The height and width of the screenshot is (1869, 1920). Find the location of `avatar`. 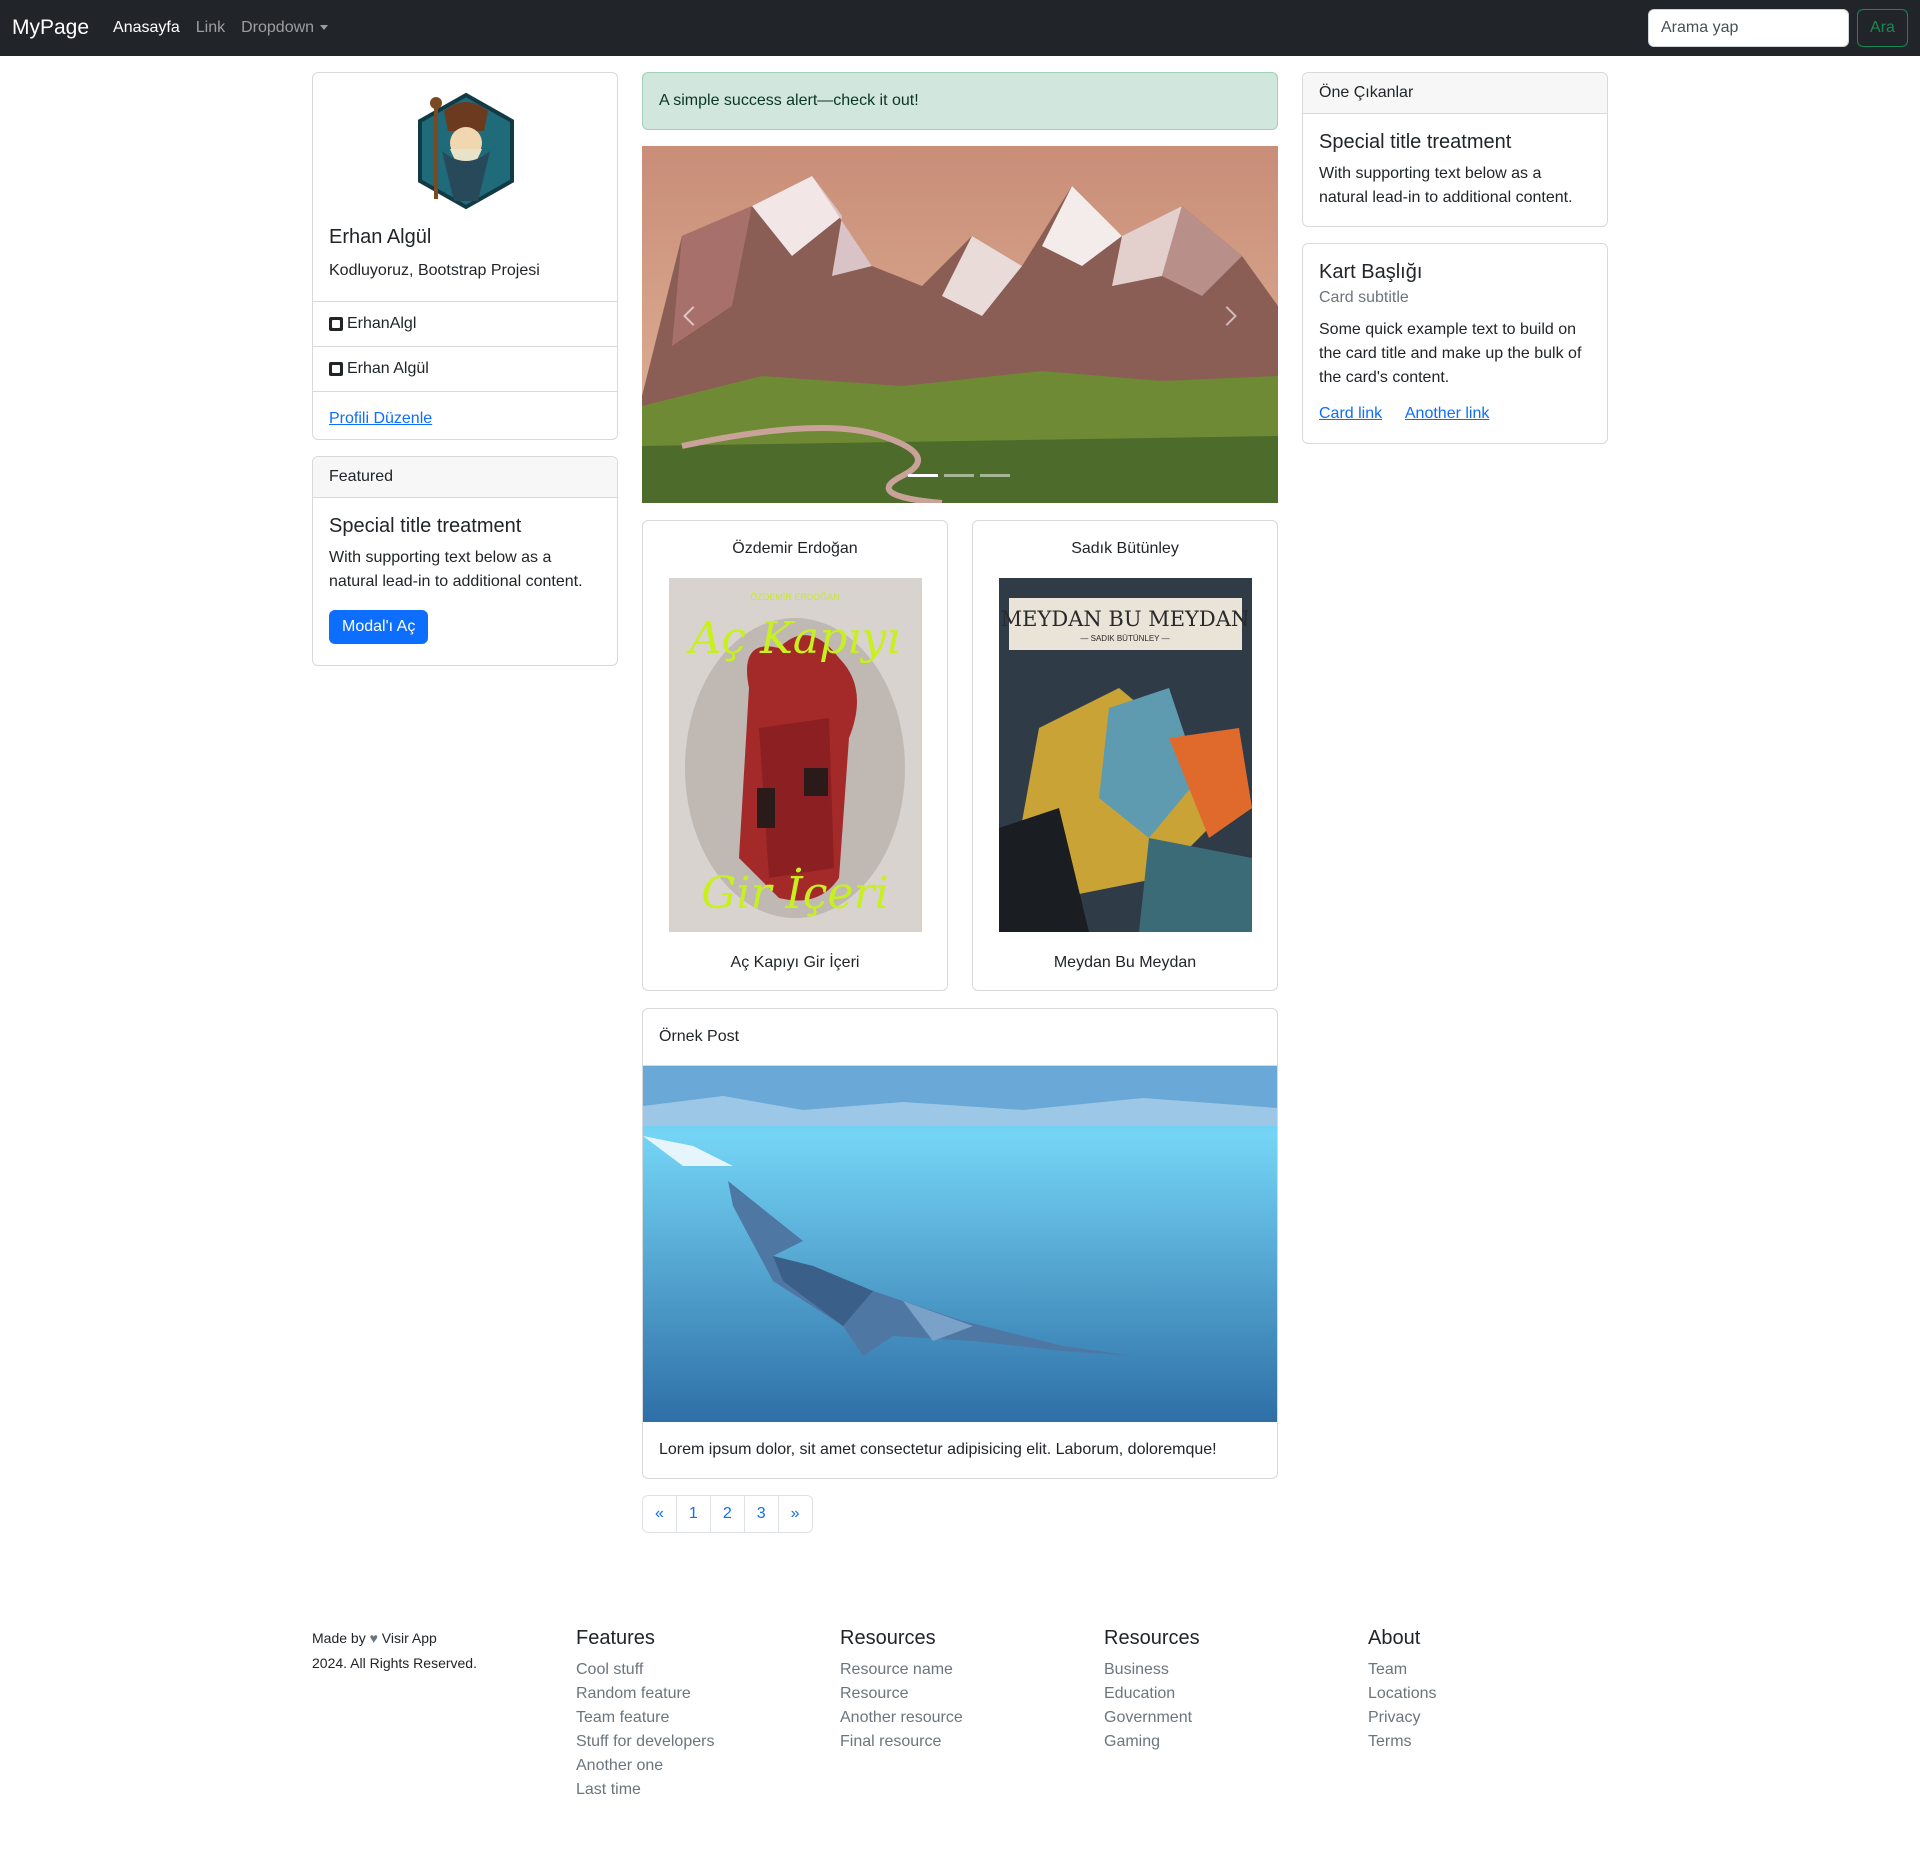

avatar is located at coordinates (466, 151).